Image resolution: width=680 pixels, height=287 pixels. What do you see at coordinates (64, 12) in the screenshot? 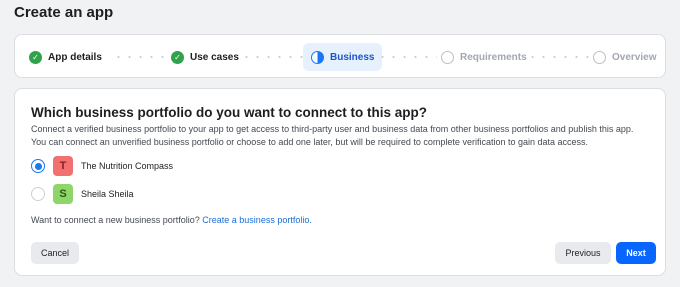
I see `page-title: Create an app` at bounding box center [64, 12].